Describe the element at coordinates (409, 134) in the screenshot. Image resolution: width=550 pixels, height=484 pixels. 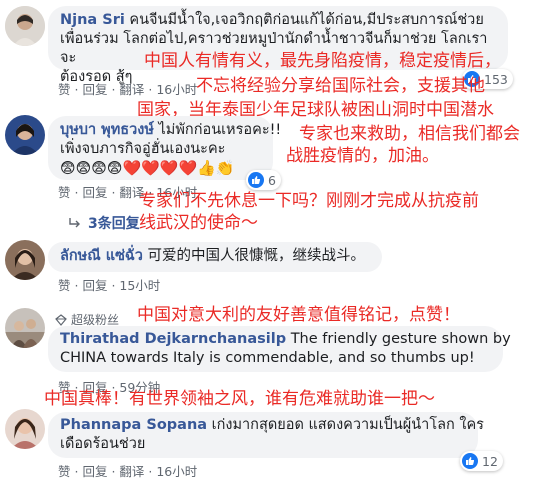
I see `overlay-translation: 专家也来救助，相信我们都会` at that location.